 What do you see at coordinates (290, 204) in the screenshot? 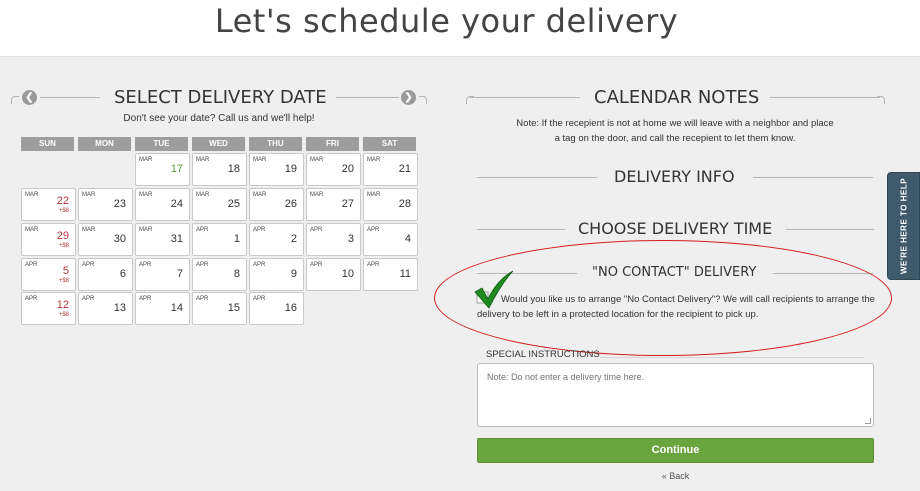
I see `calendar-day-number: 26` at bounding box center [290, 204].